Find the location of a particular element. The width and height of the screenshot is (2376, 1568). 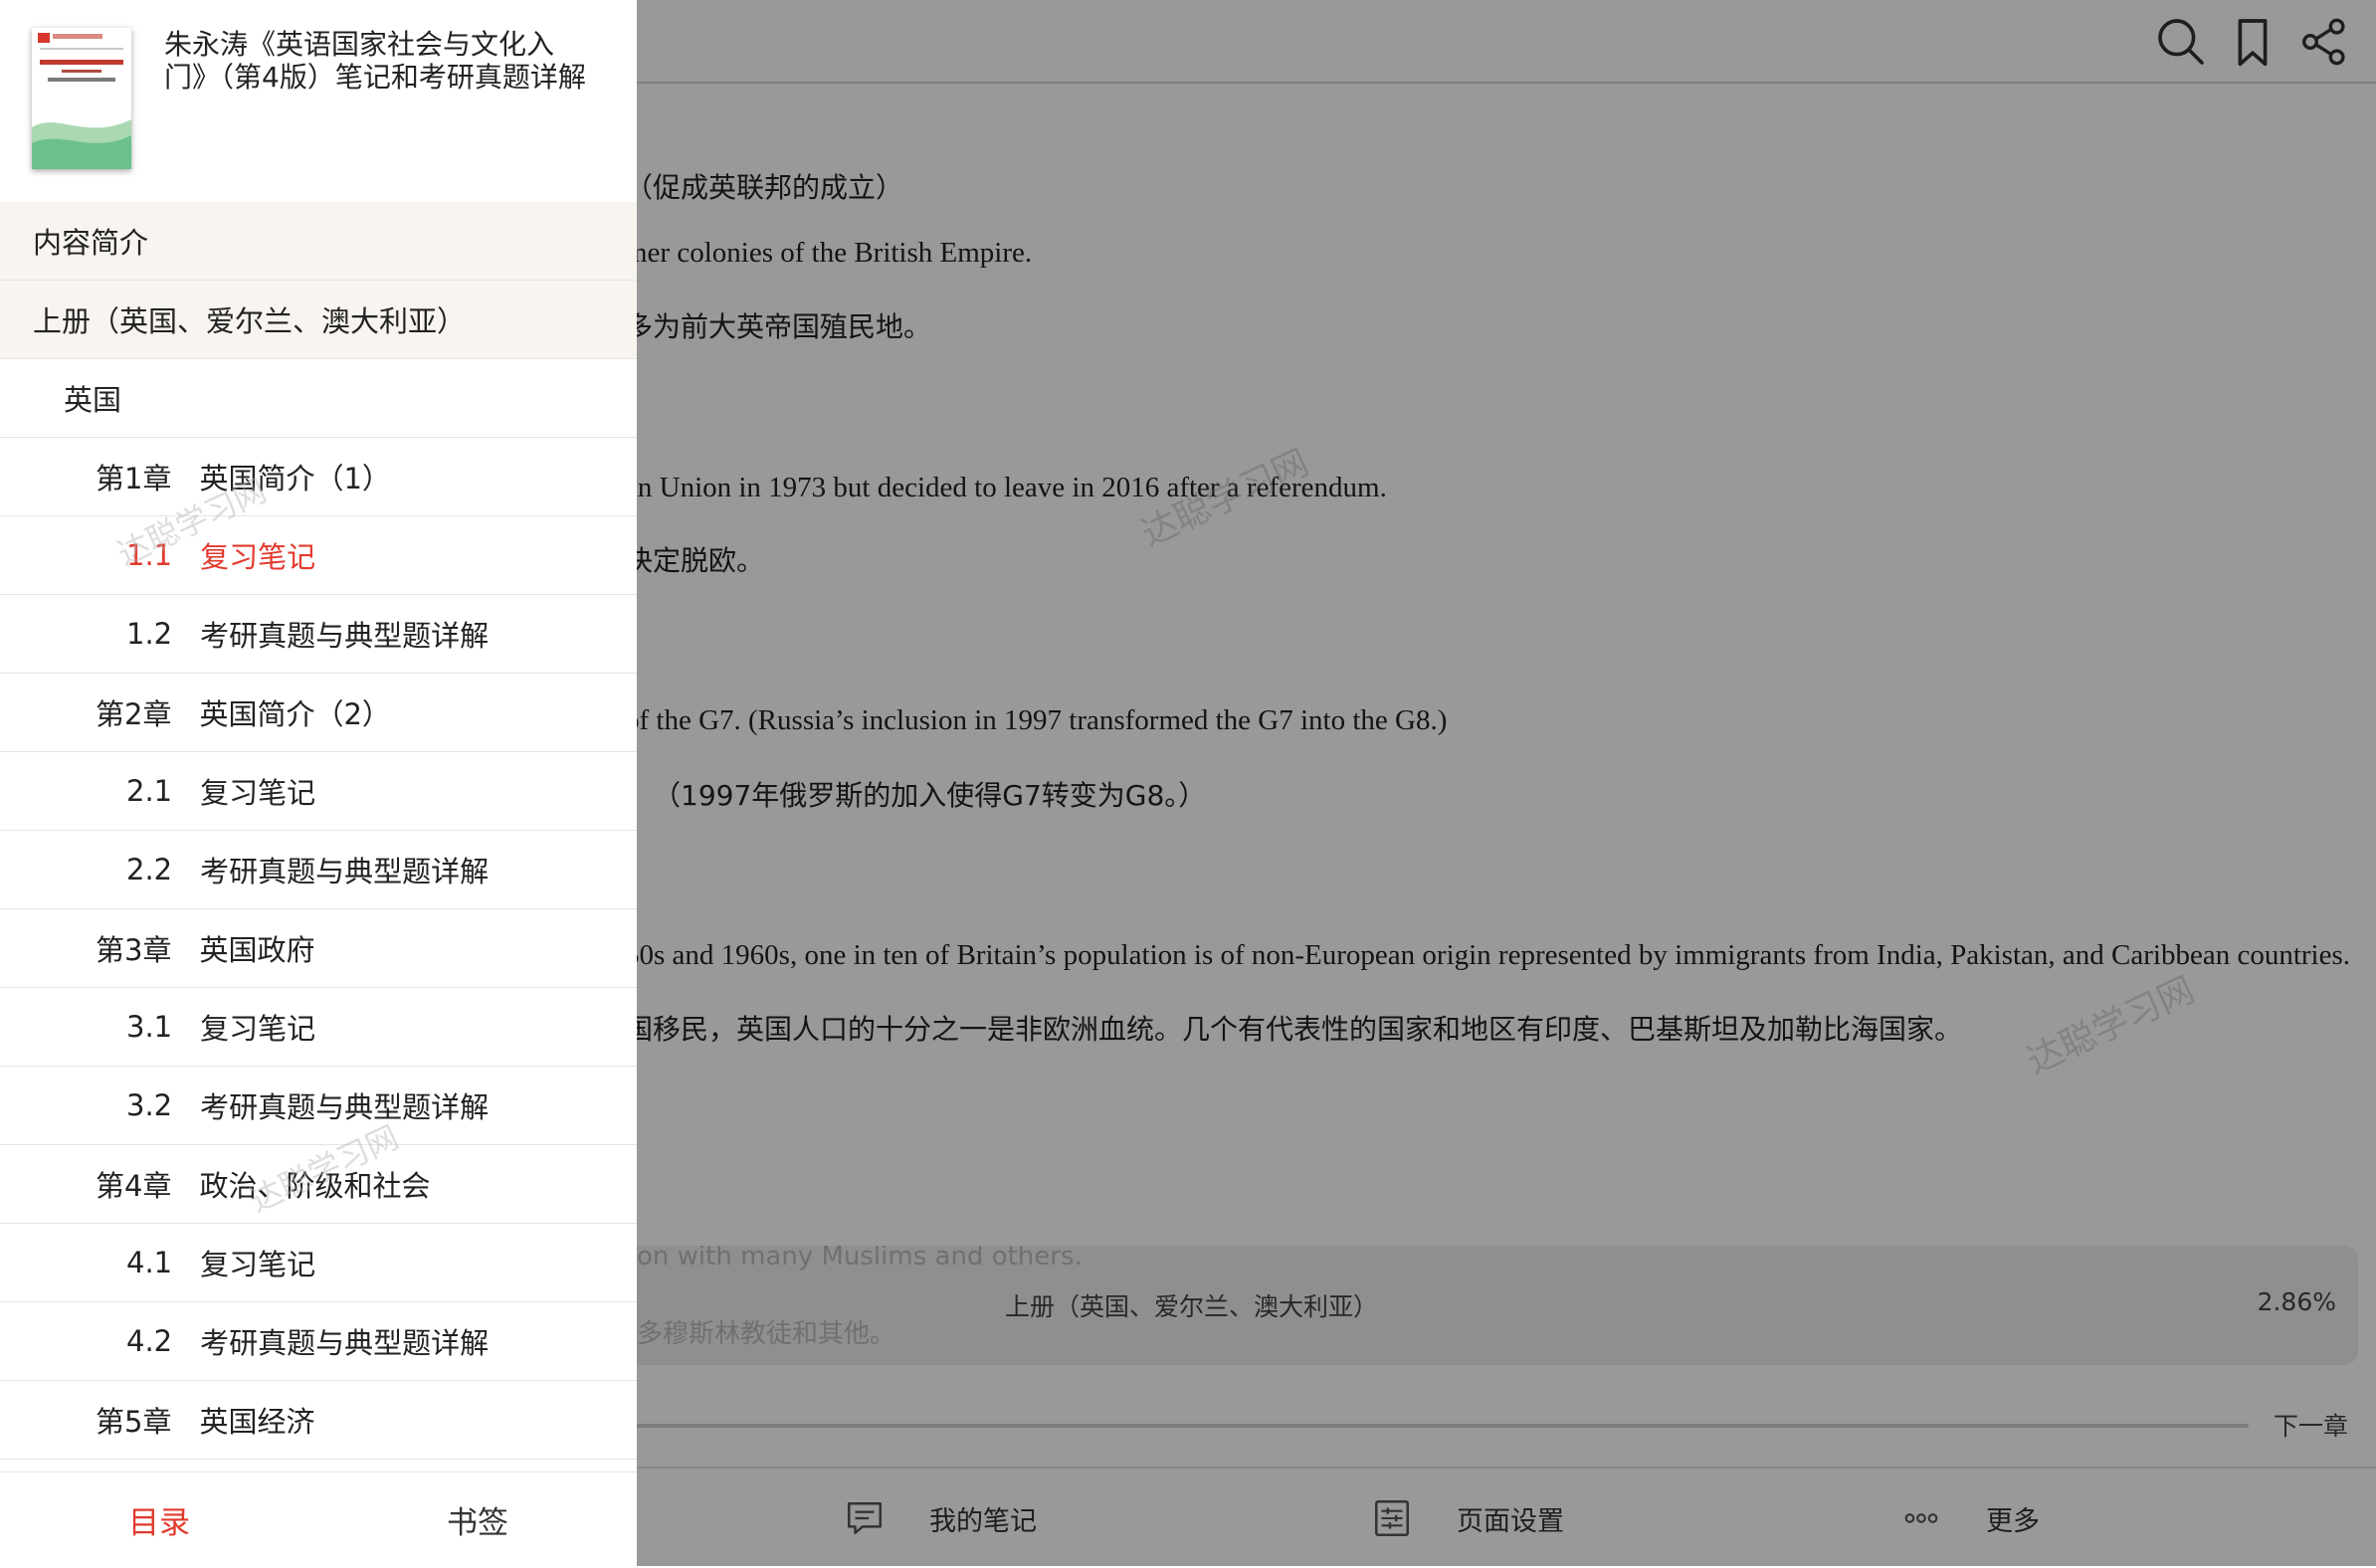

toc-item-number: 第2章 is located at coordinates (134, 714).